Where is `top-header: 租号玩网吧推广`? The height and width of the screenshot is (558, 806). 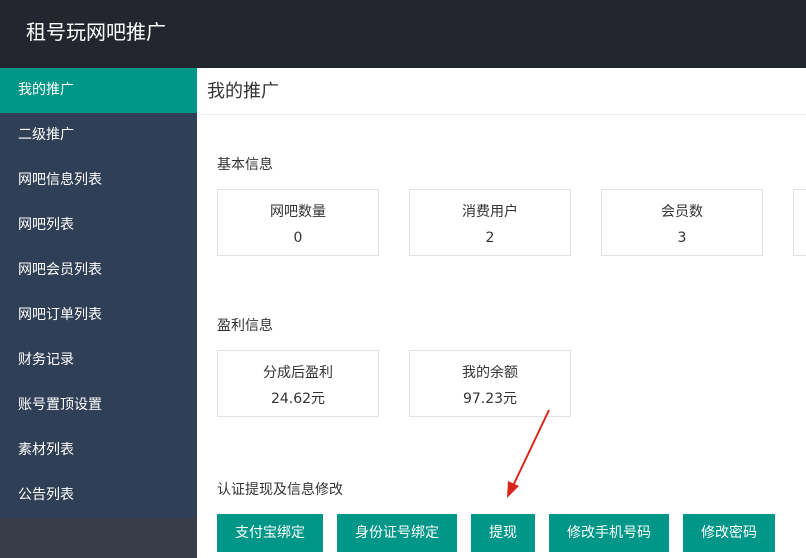 top-header: 租号玩网吧推广 is located at coordinates (403, 34).